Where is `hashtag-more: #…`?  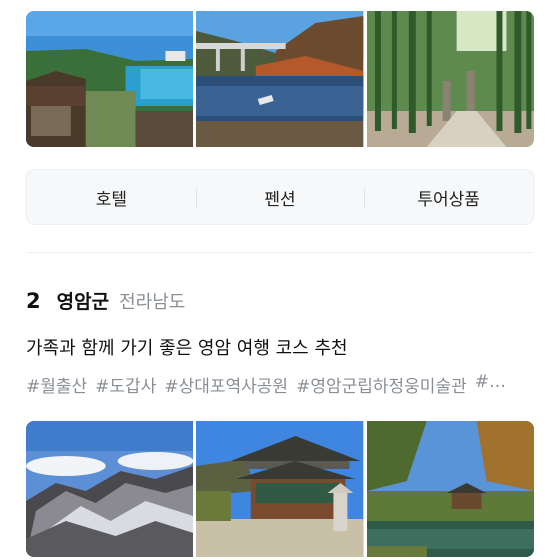
hashtag-more: #… is located at coordinates (490, 385).